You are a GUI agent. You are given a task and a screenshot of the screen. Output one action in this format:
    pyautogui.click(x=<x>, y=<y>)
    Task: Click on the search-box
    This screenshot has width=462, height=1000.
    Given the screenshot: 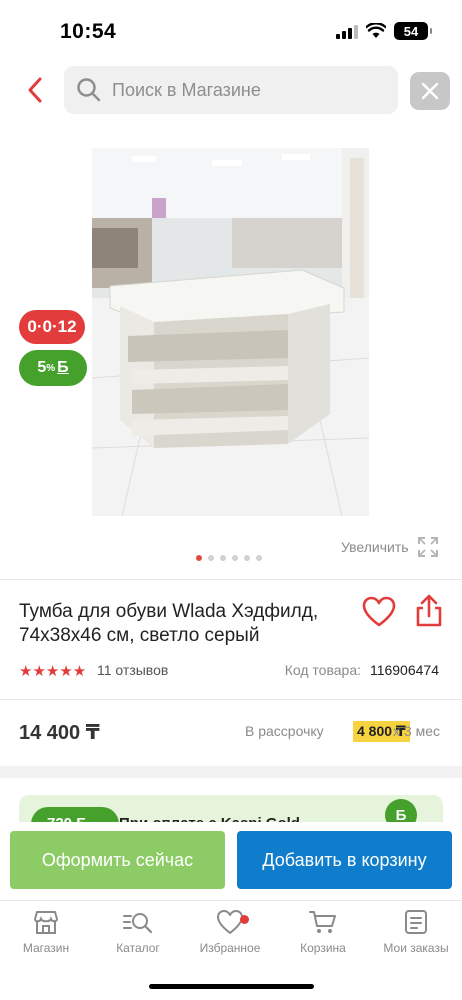 What is the action you would take?
    pyautogui.click(x=231, y=90)
    